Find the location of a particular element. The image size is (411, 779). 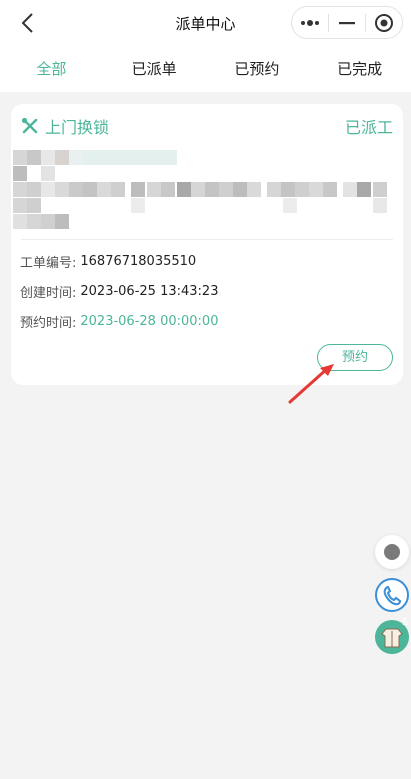

float-record-button is located at coordinates (392, 552).